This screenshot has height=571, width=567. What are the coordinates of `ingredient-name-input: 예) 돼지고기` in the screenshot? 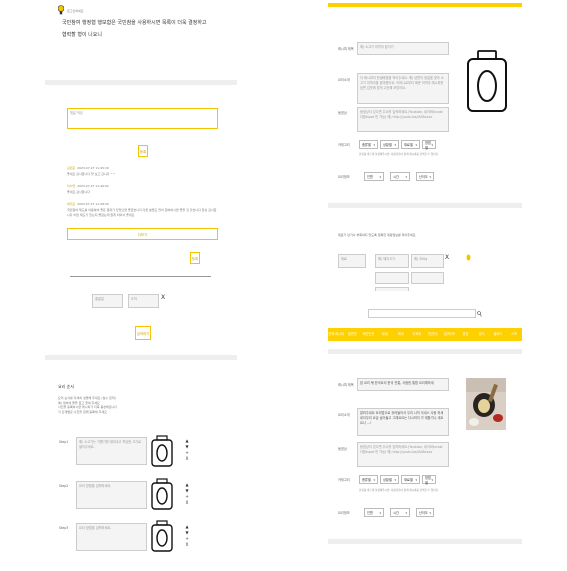 It's located at (392, 261).